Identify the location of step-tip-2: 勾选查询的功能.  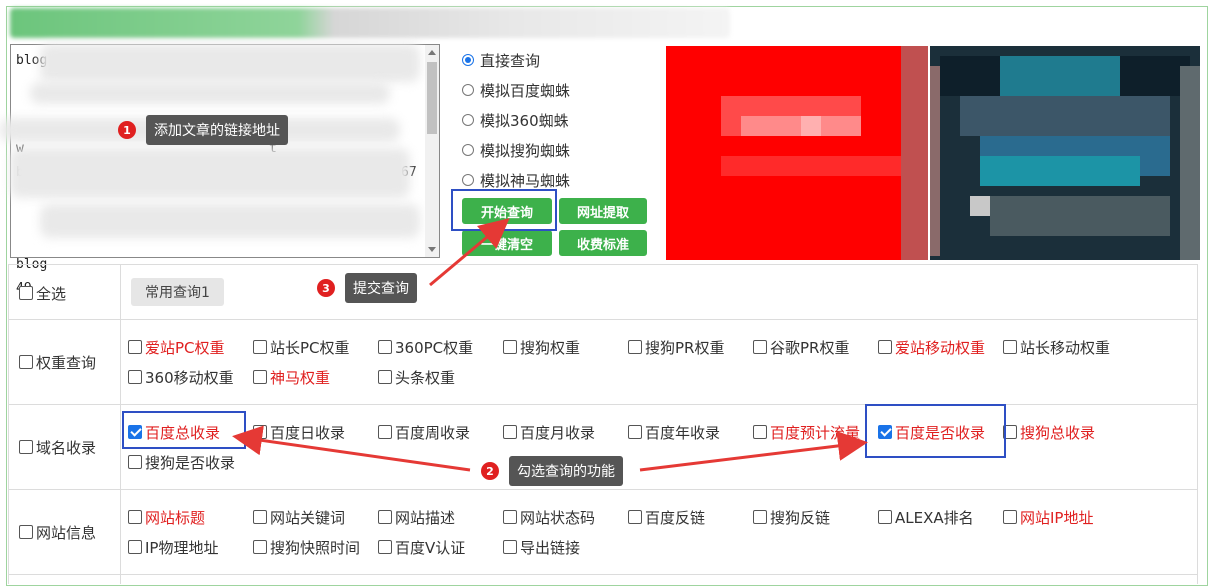
(566, 471).